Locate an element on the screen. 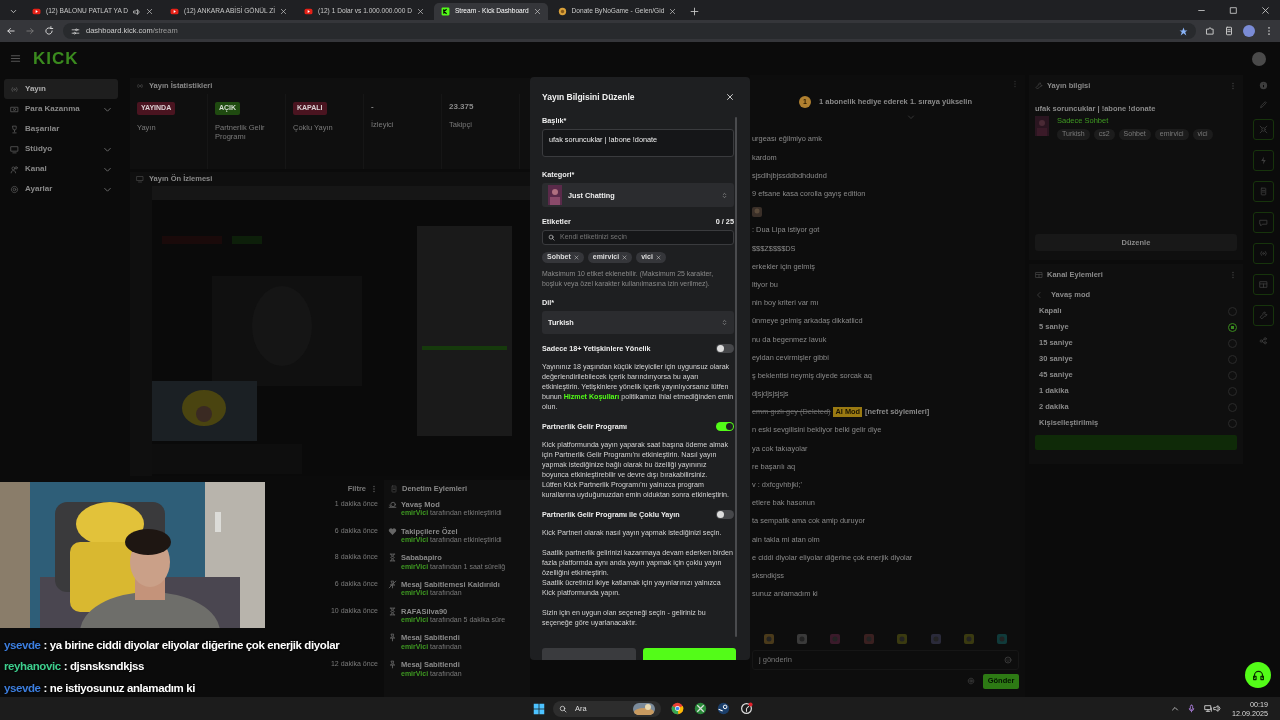  layout-button is located at coordinates (1263, 284).